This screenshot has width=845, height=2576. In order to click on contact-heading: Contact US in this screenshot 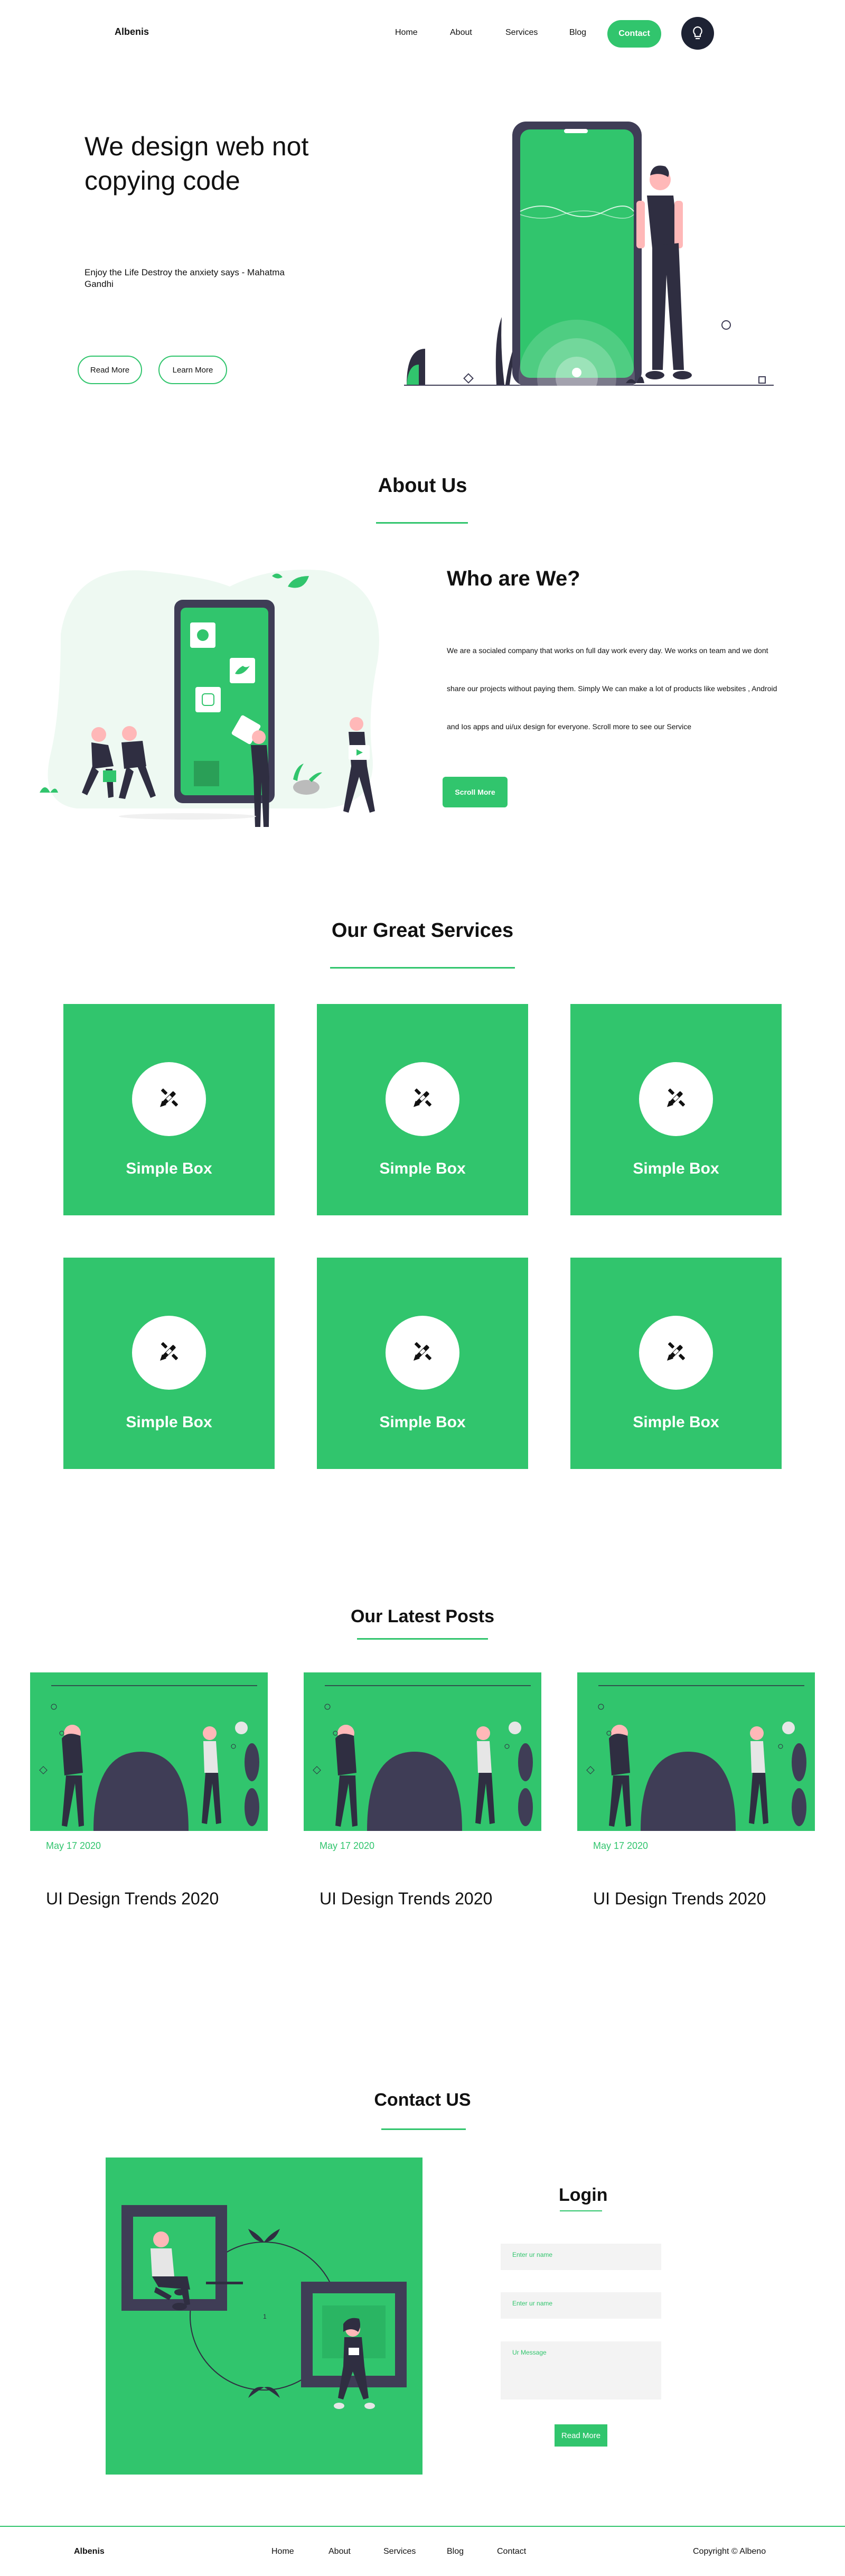, I will do `click(422, 2100)`.